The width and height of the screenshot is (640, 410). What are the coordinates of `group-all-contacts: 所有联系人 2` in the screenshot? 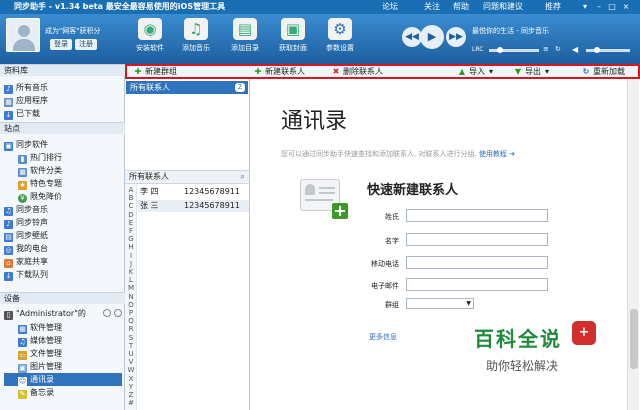 It's located at (187, 87).